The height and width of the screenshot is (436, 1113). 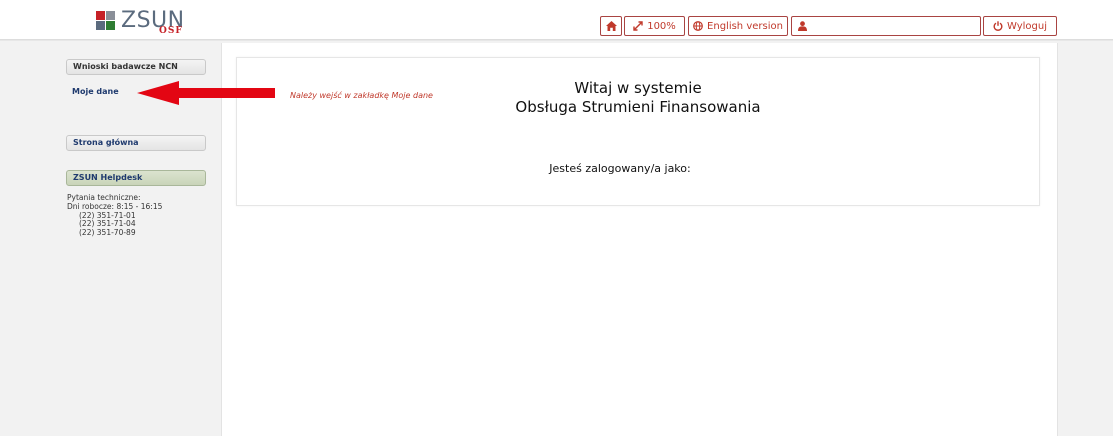 What do you see at coordinates (661, 26) in the screenshot?
I see `zoom-label: 100%` at bounding box center [661, 26].